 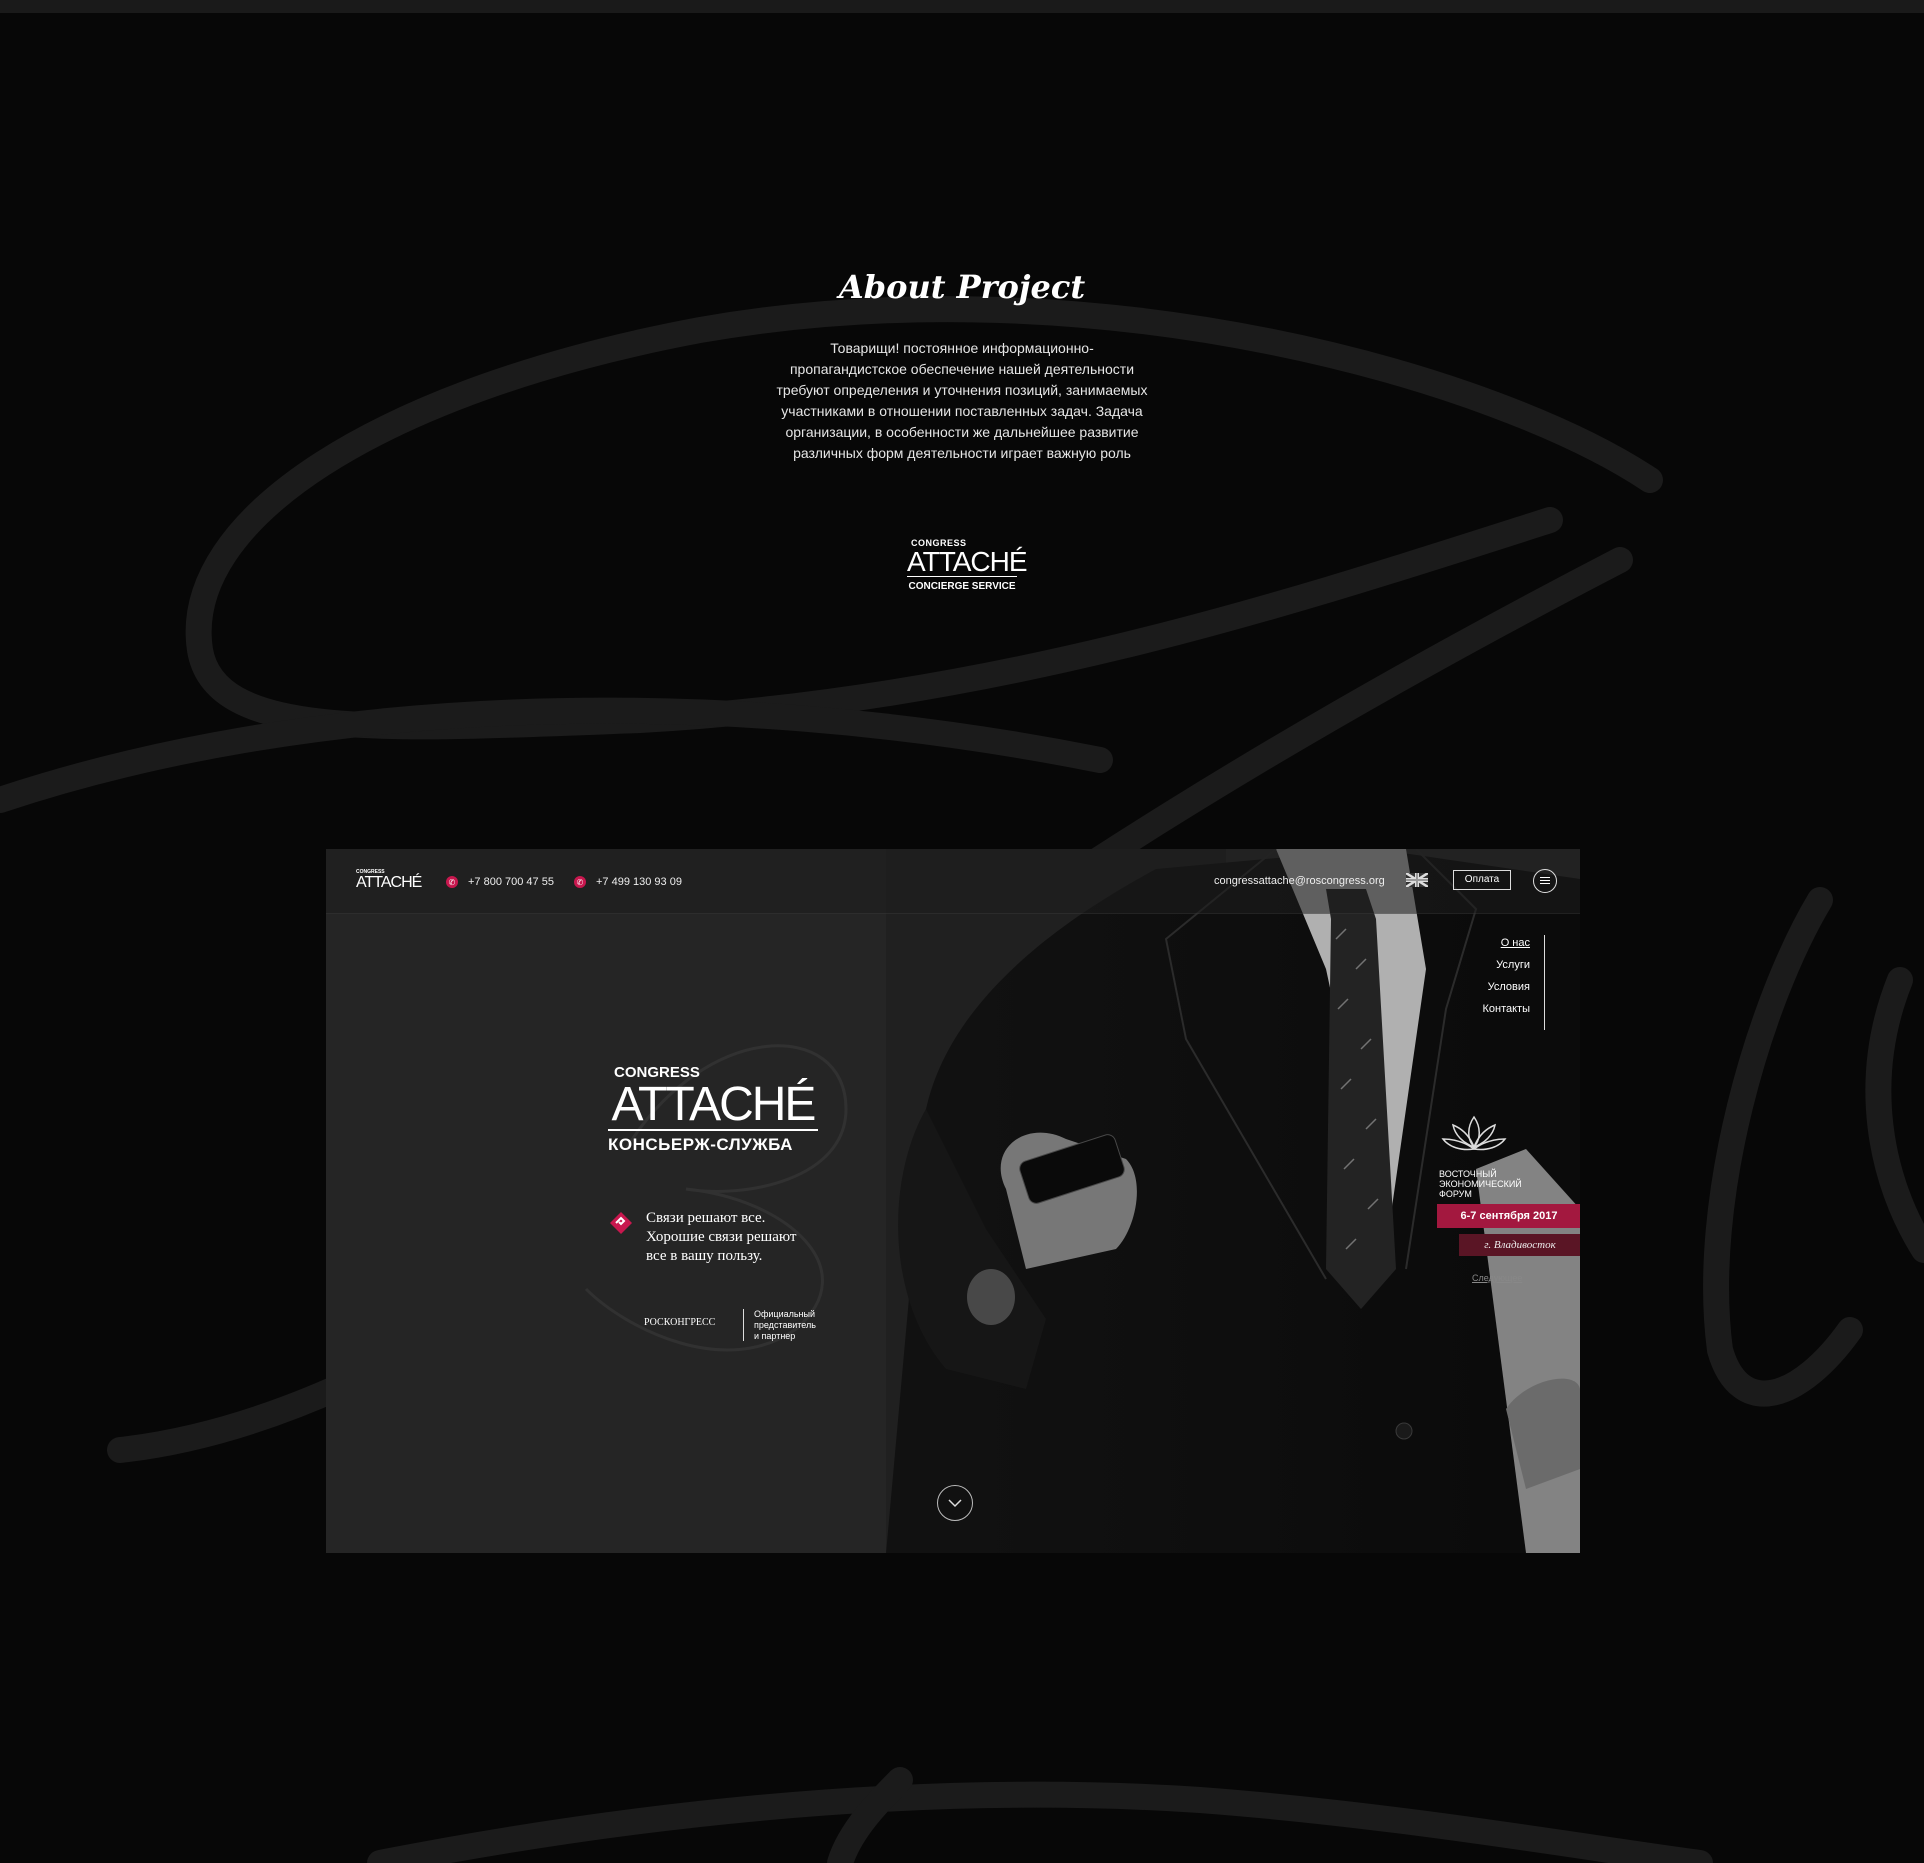 I want to click on nav-item-services: Услуги, so click(x=1506, y=965).